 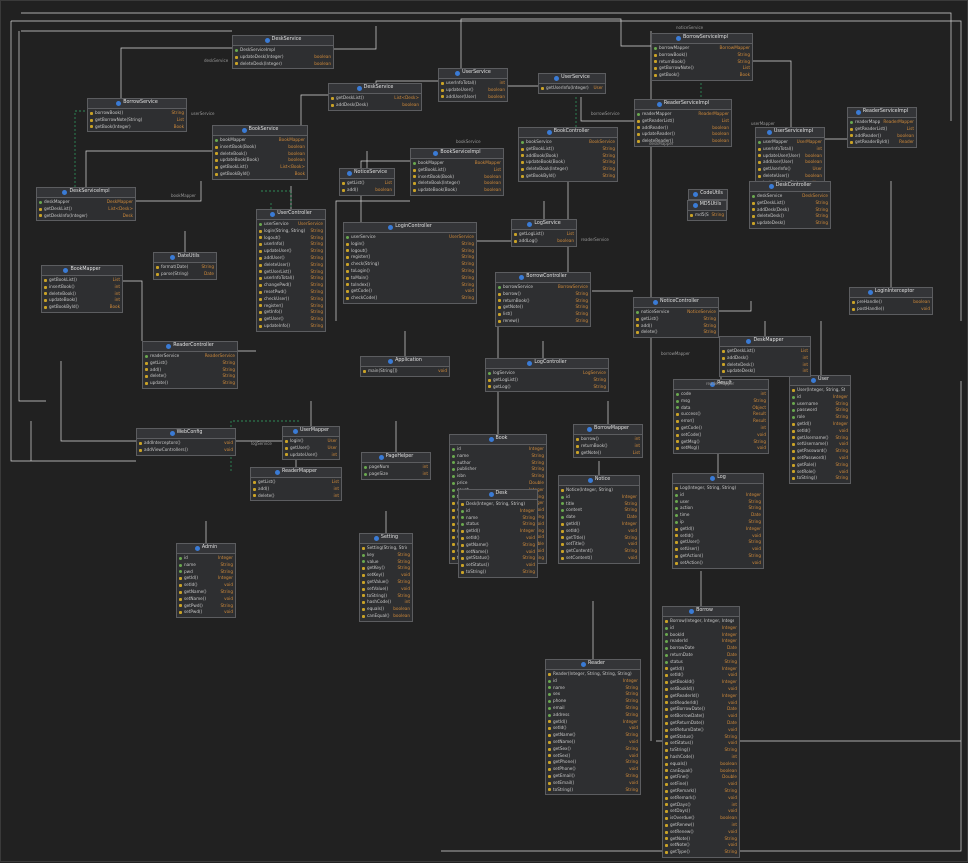 I want to click on member-type: void, so click(x=228, y=442).